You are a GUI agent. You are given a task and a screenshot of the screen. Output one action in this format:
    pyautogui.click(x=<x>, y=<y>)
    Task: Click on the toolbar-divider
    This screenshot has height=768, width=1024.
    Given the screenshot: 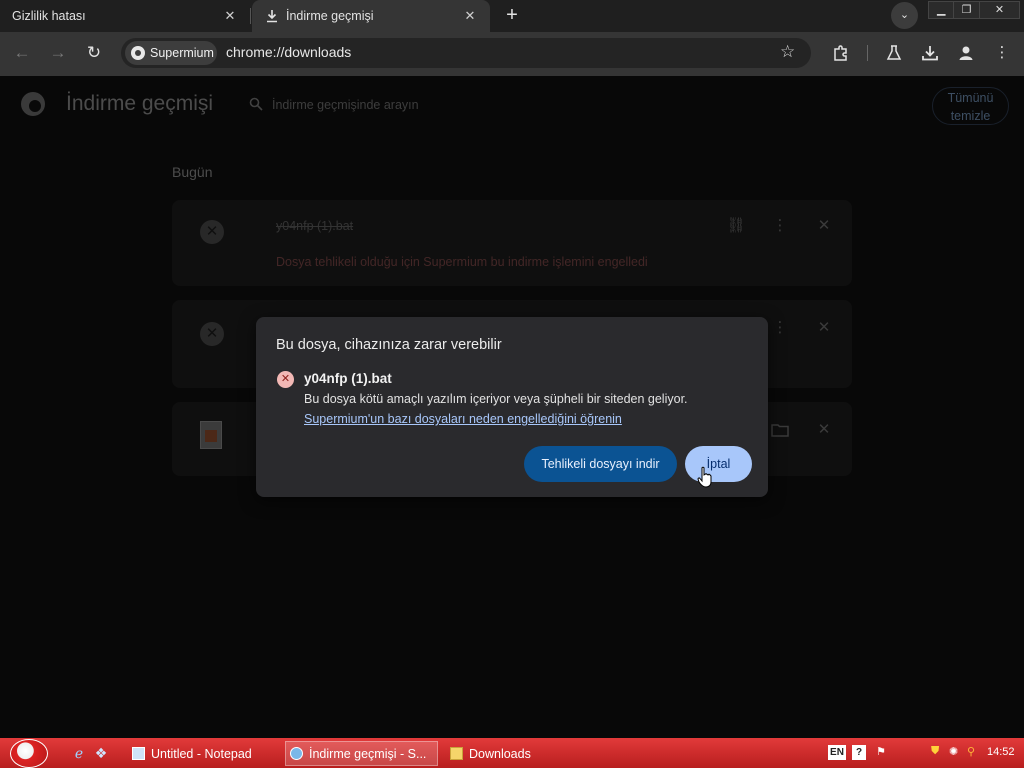 What is the action you would take?
    pyautogui.click(x=867, y=53)
    